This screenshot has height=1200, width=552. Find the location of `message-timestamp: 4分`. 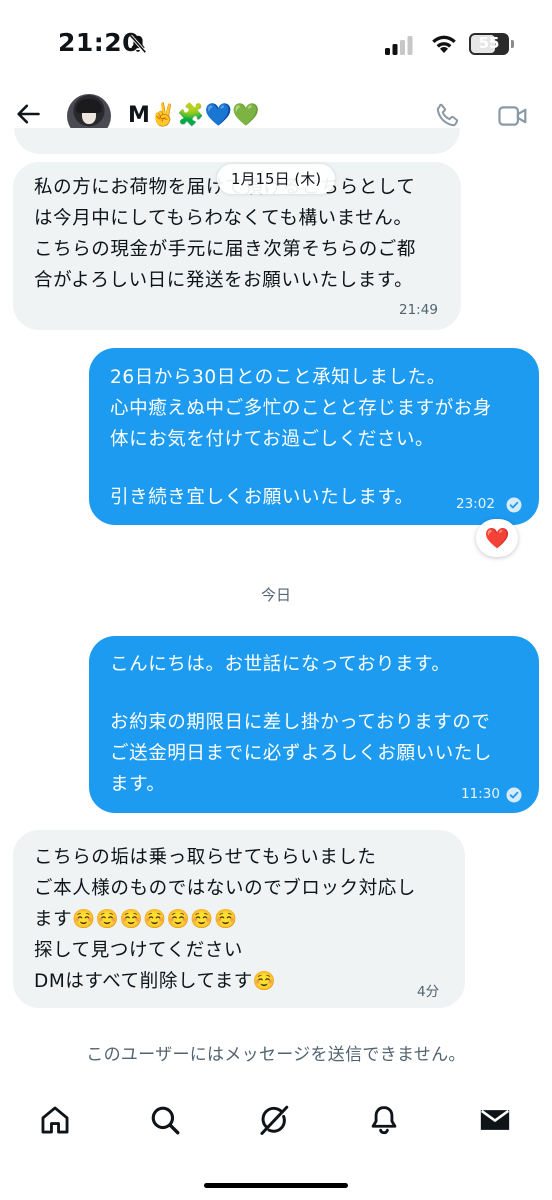

message-timestamp: 4分 is located at coordinates (428, 992).